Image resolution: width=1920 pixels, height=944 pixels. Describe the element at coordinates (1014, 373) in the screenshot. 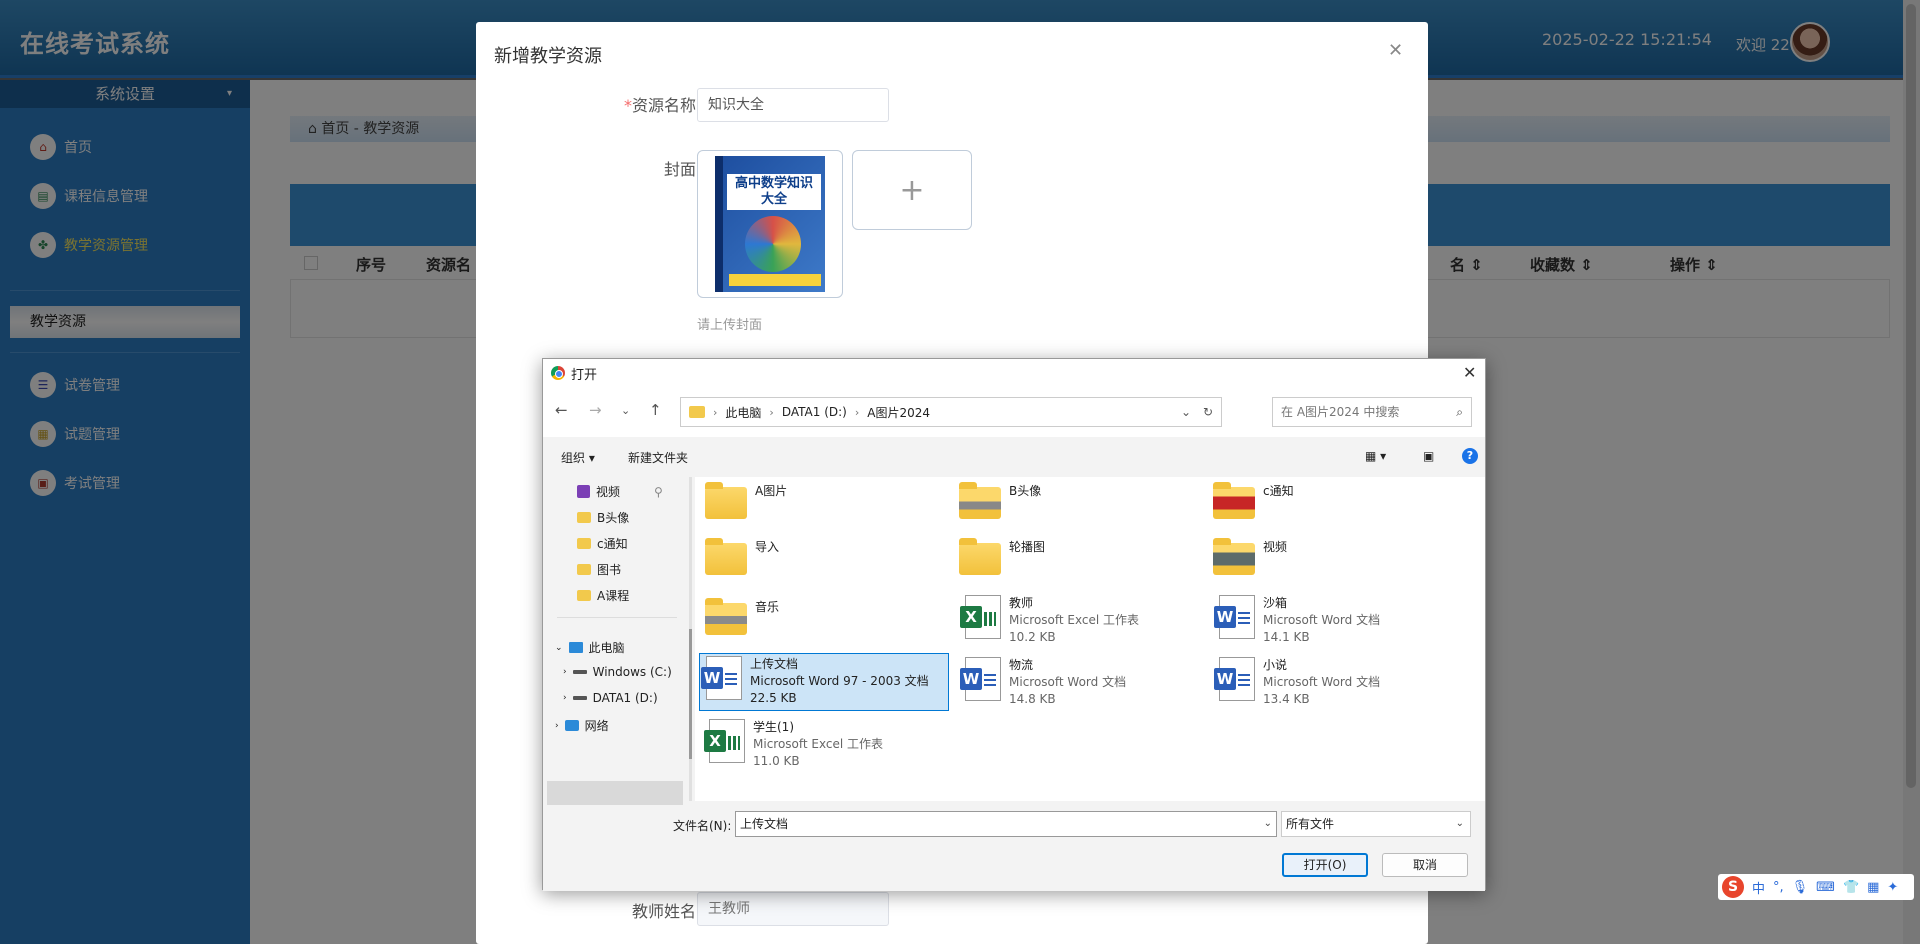

I see `dialog-titlebar: 打开 ✕` at that location.